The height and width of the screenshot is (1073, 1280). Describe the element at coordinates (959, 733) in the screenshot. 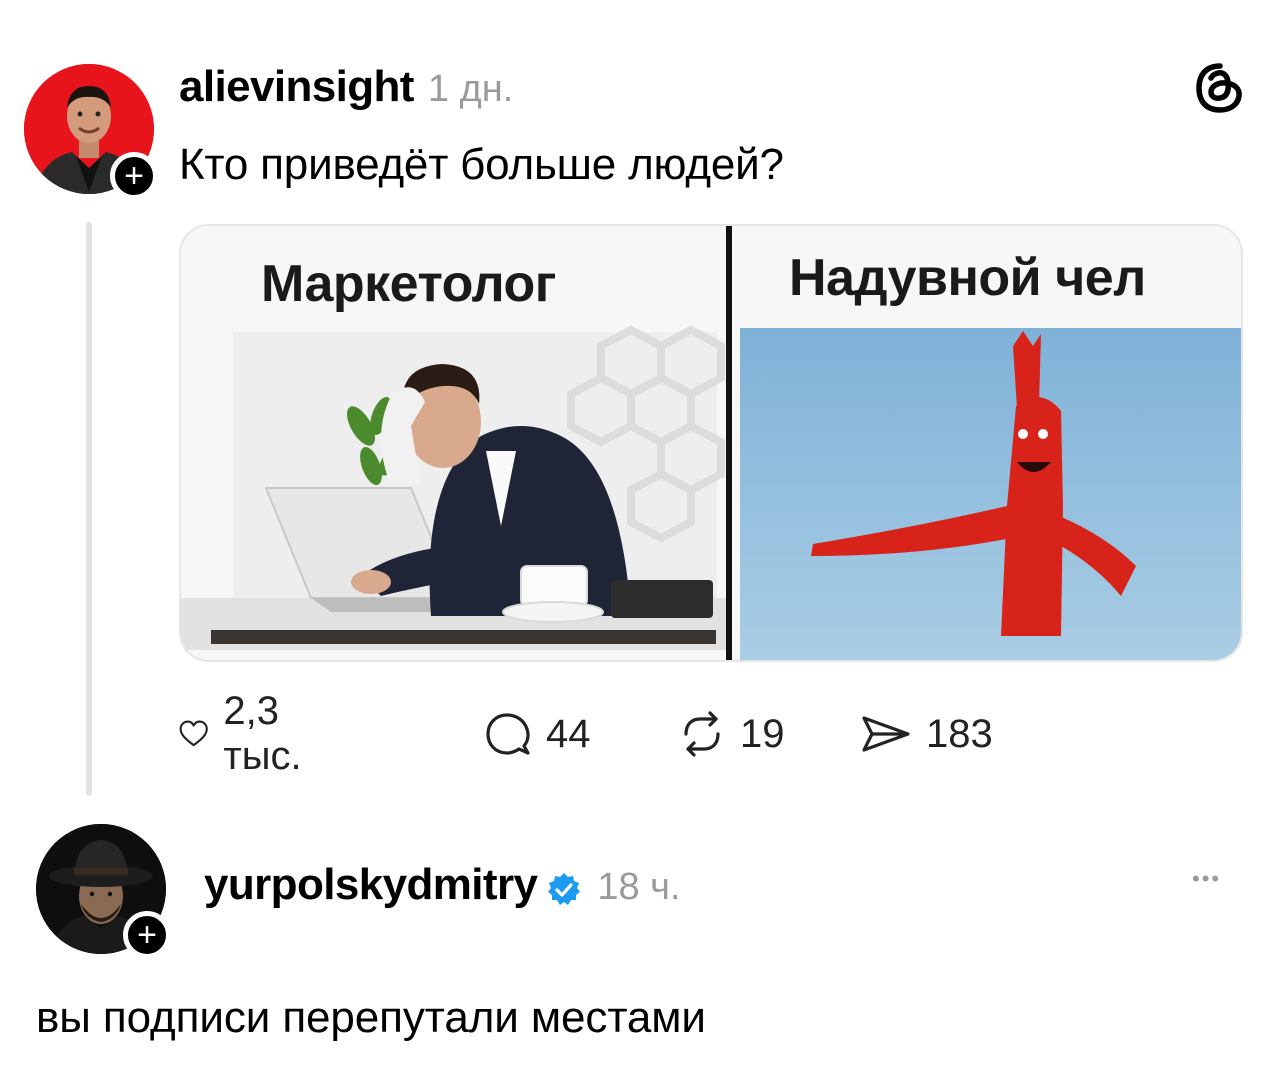

I see `share-count: 183` at that location.